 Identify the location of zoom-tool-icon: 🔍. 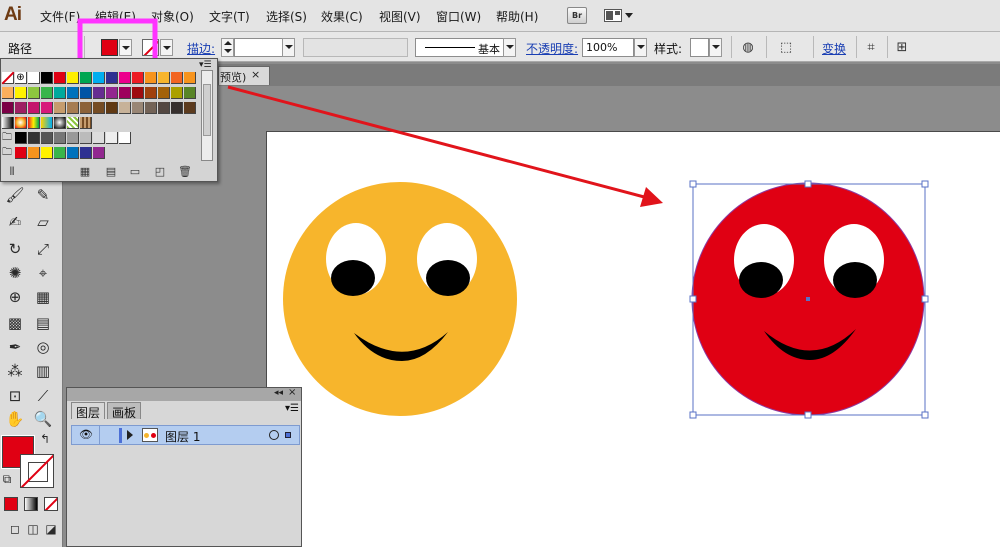
(43, 419).